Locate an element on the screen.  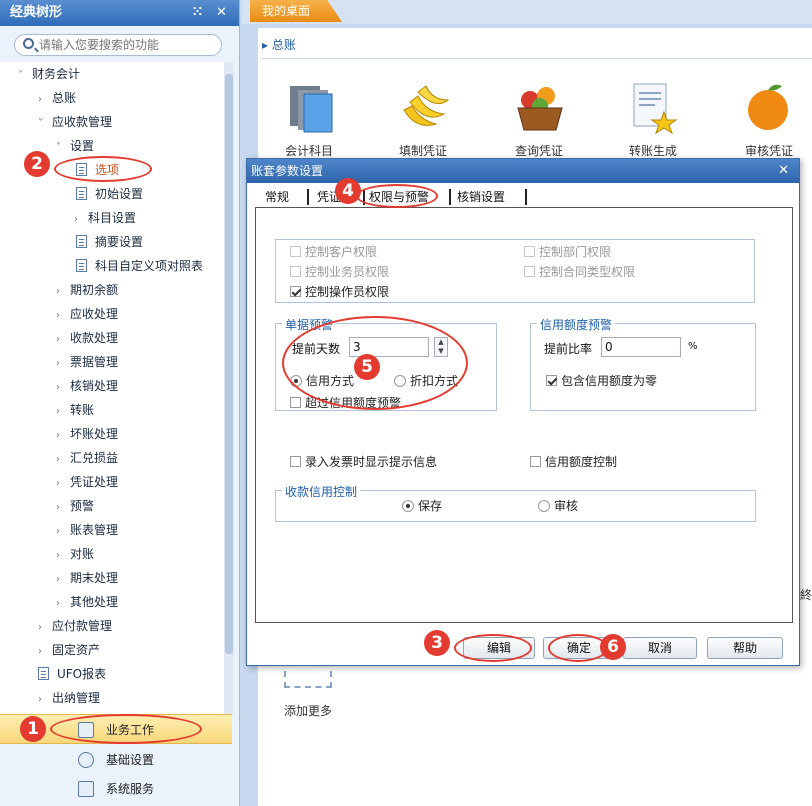
app-label-transfer-generate: 转账生成 is located at coordinates (652, 151).